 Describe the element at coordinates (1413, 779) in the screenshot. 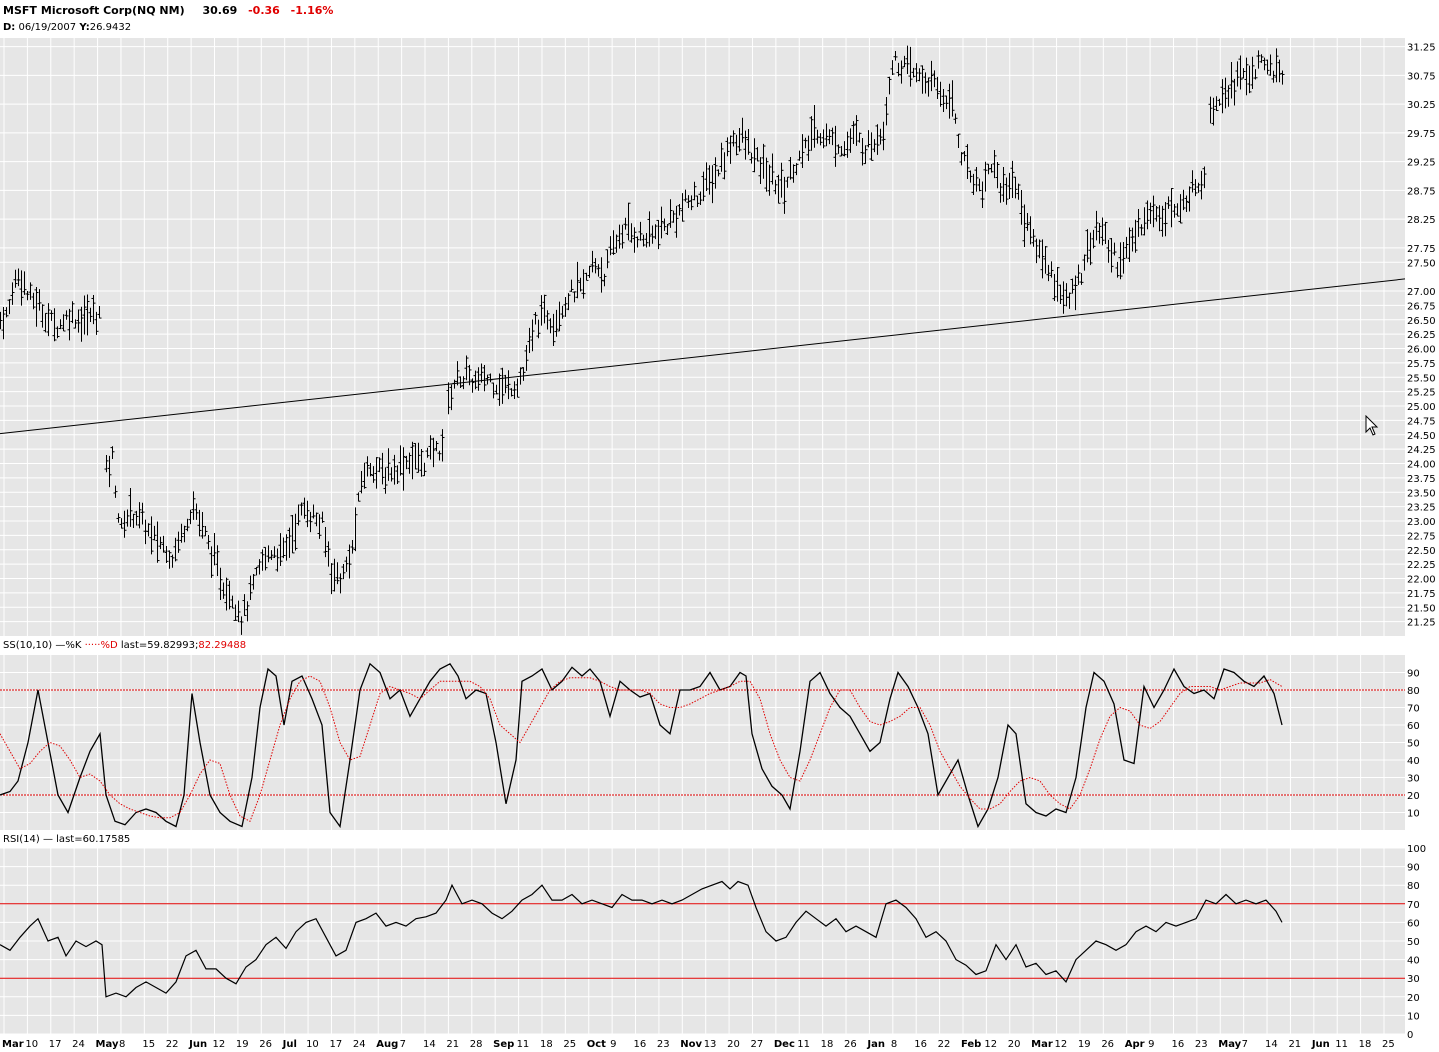

I see `indicator-tick-label: 30` at that location.